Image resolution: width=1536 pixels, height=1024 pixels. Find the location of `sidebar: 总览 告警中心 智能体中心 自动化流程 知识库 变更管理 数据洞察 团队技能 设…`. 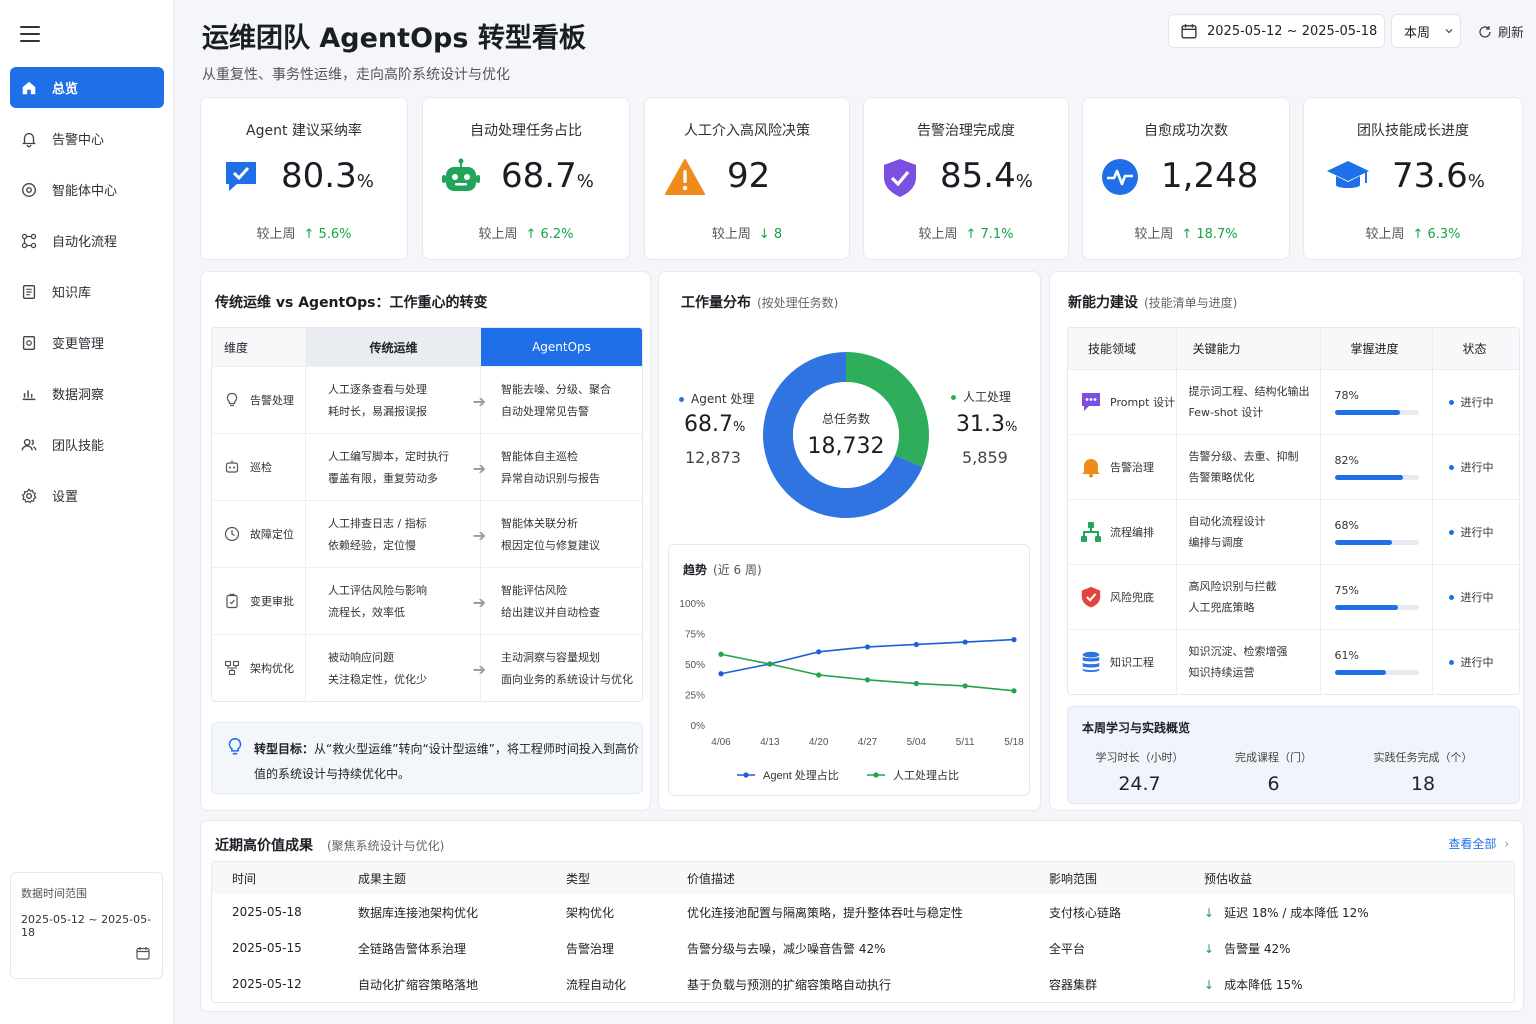

sidebar: 总览 告警中心 智能体中心 自动化流程 知识库 变更管理 数据洞察 团队技能 设… is located at coordinates (87, 512).